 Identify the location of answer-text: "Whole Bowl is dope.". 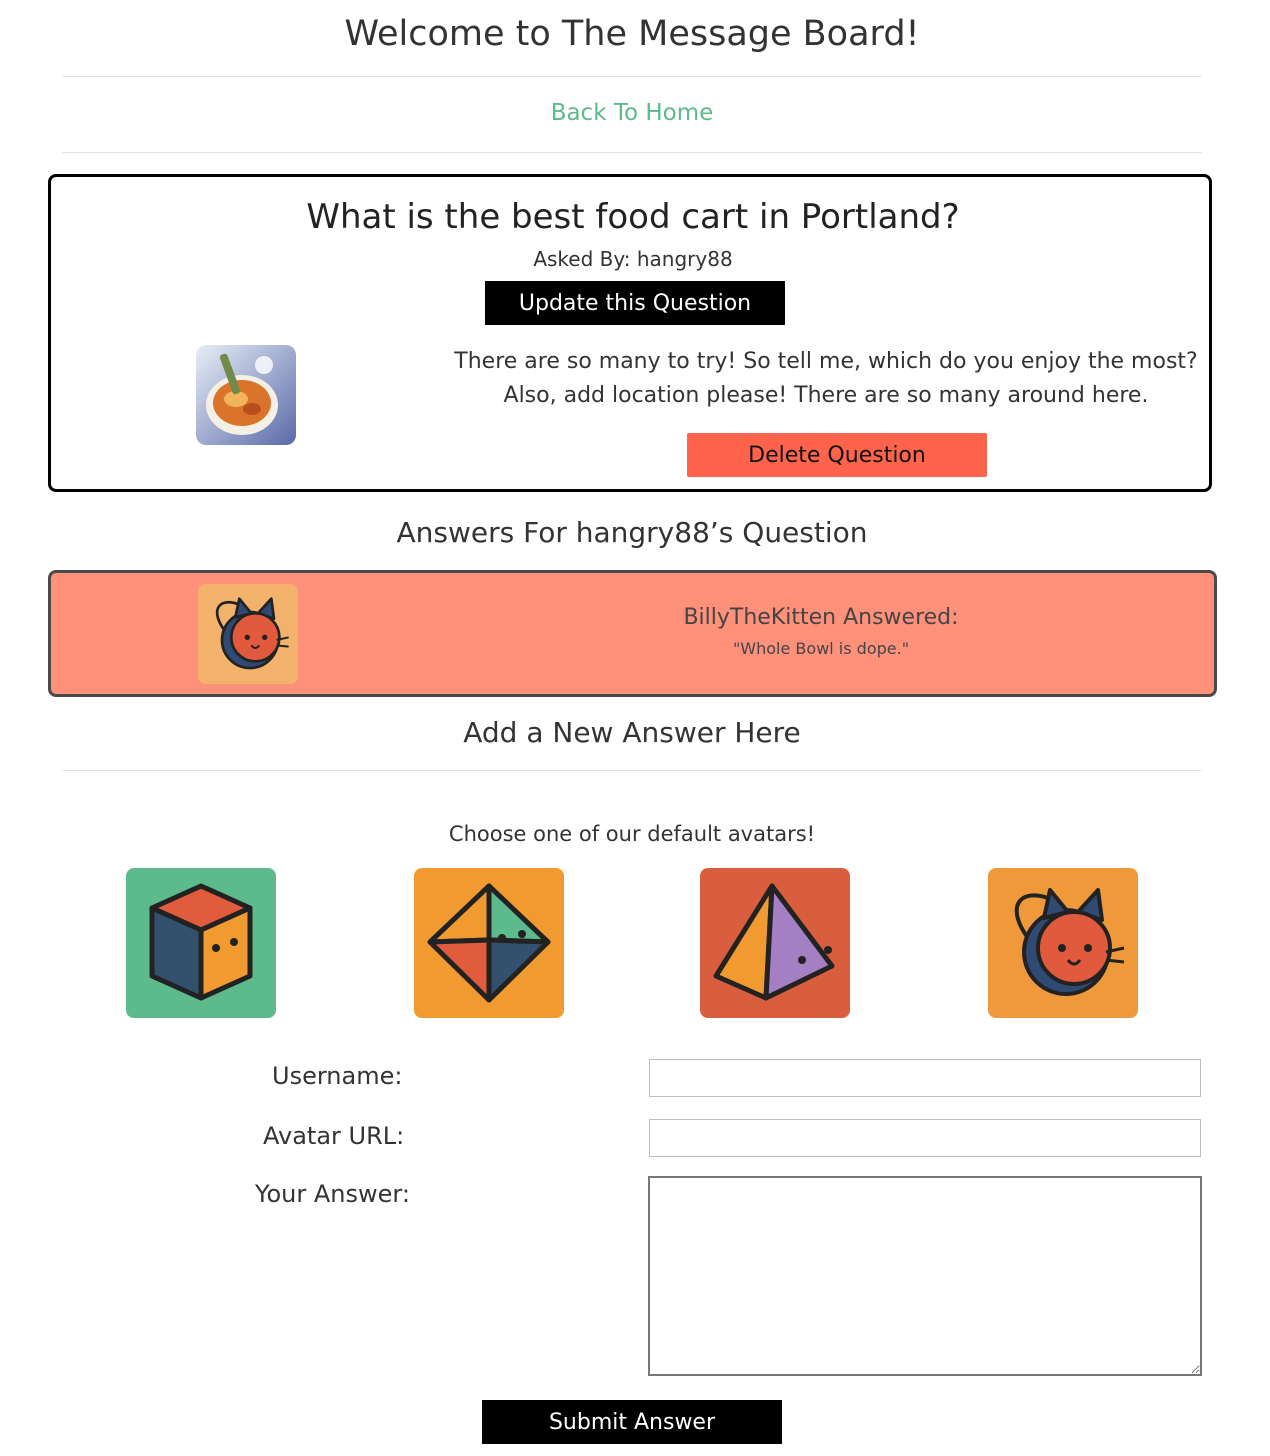
(821, 648).